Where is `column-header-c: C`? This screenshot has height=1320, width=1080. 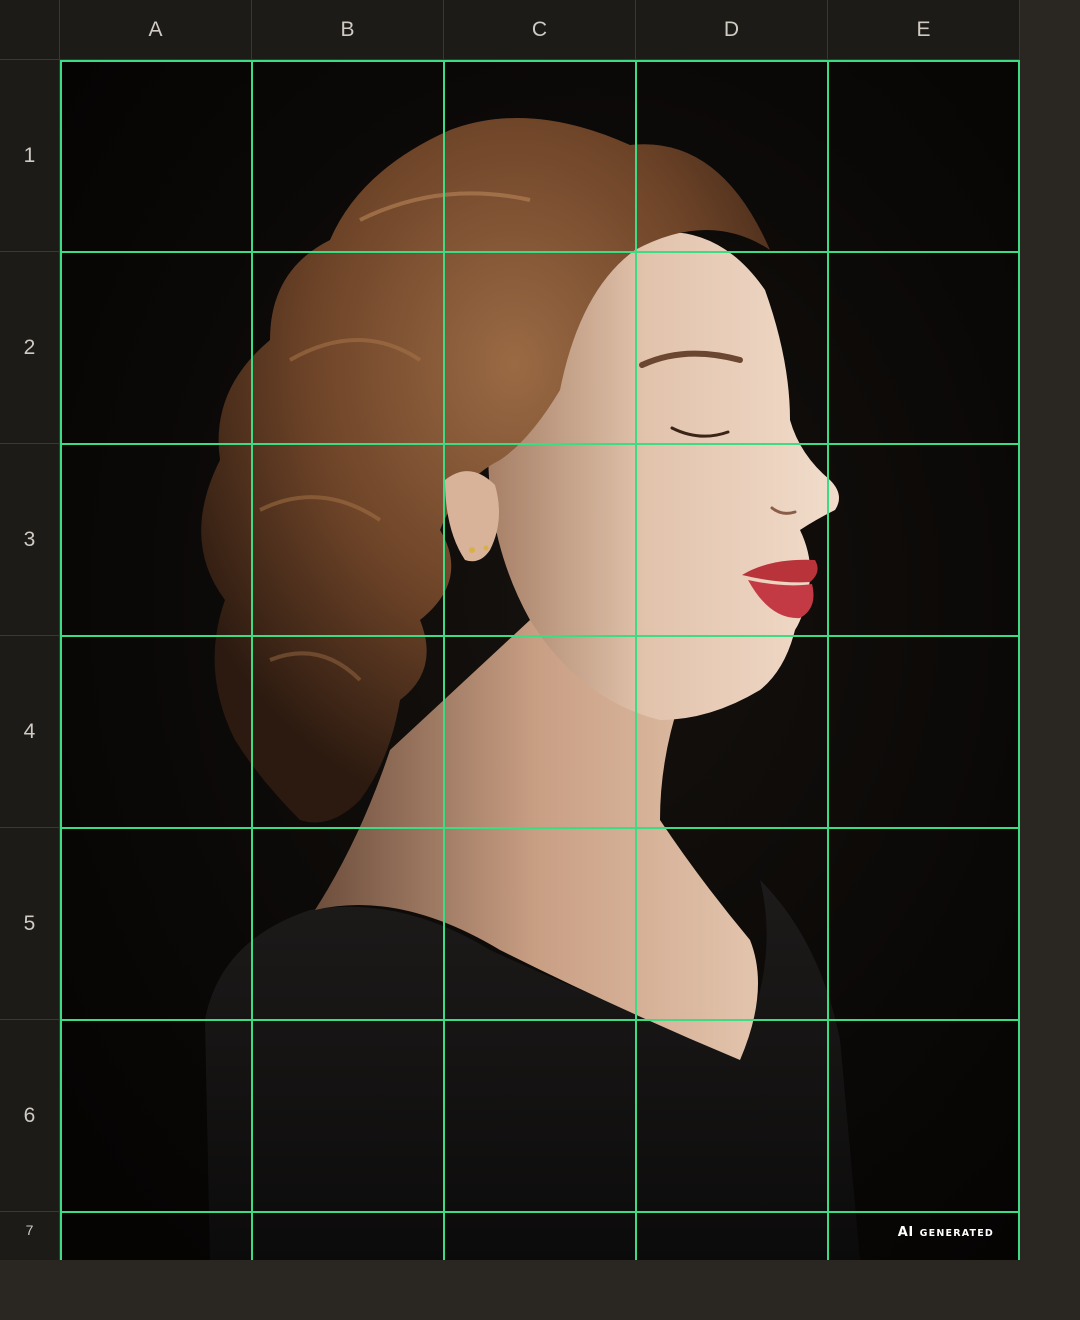 column-header-c: C is located at coordinates (540, 29).